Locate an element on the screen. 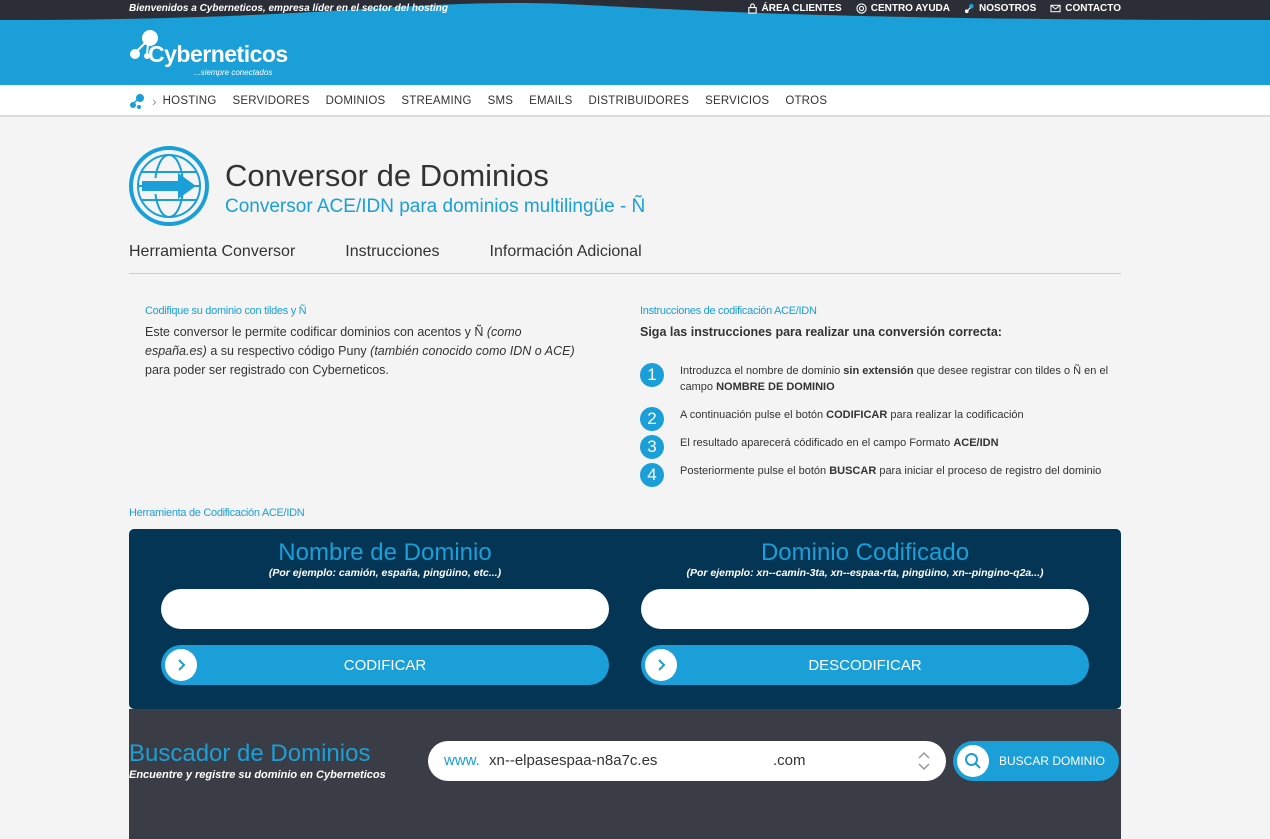  nav-item-dominios: DOMINIOS is located at coordinates (356, 101).